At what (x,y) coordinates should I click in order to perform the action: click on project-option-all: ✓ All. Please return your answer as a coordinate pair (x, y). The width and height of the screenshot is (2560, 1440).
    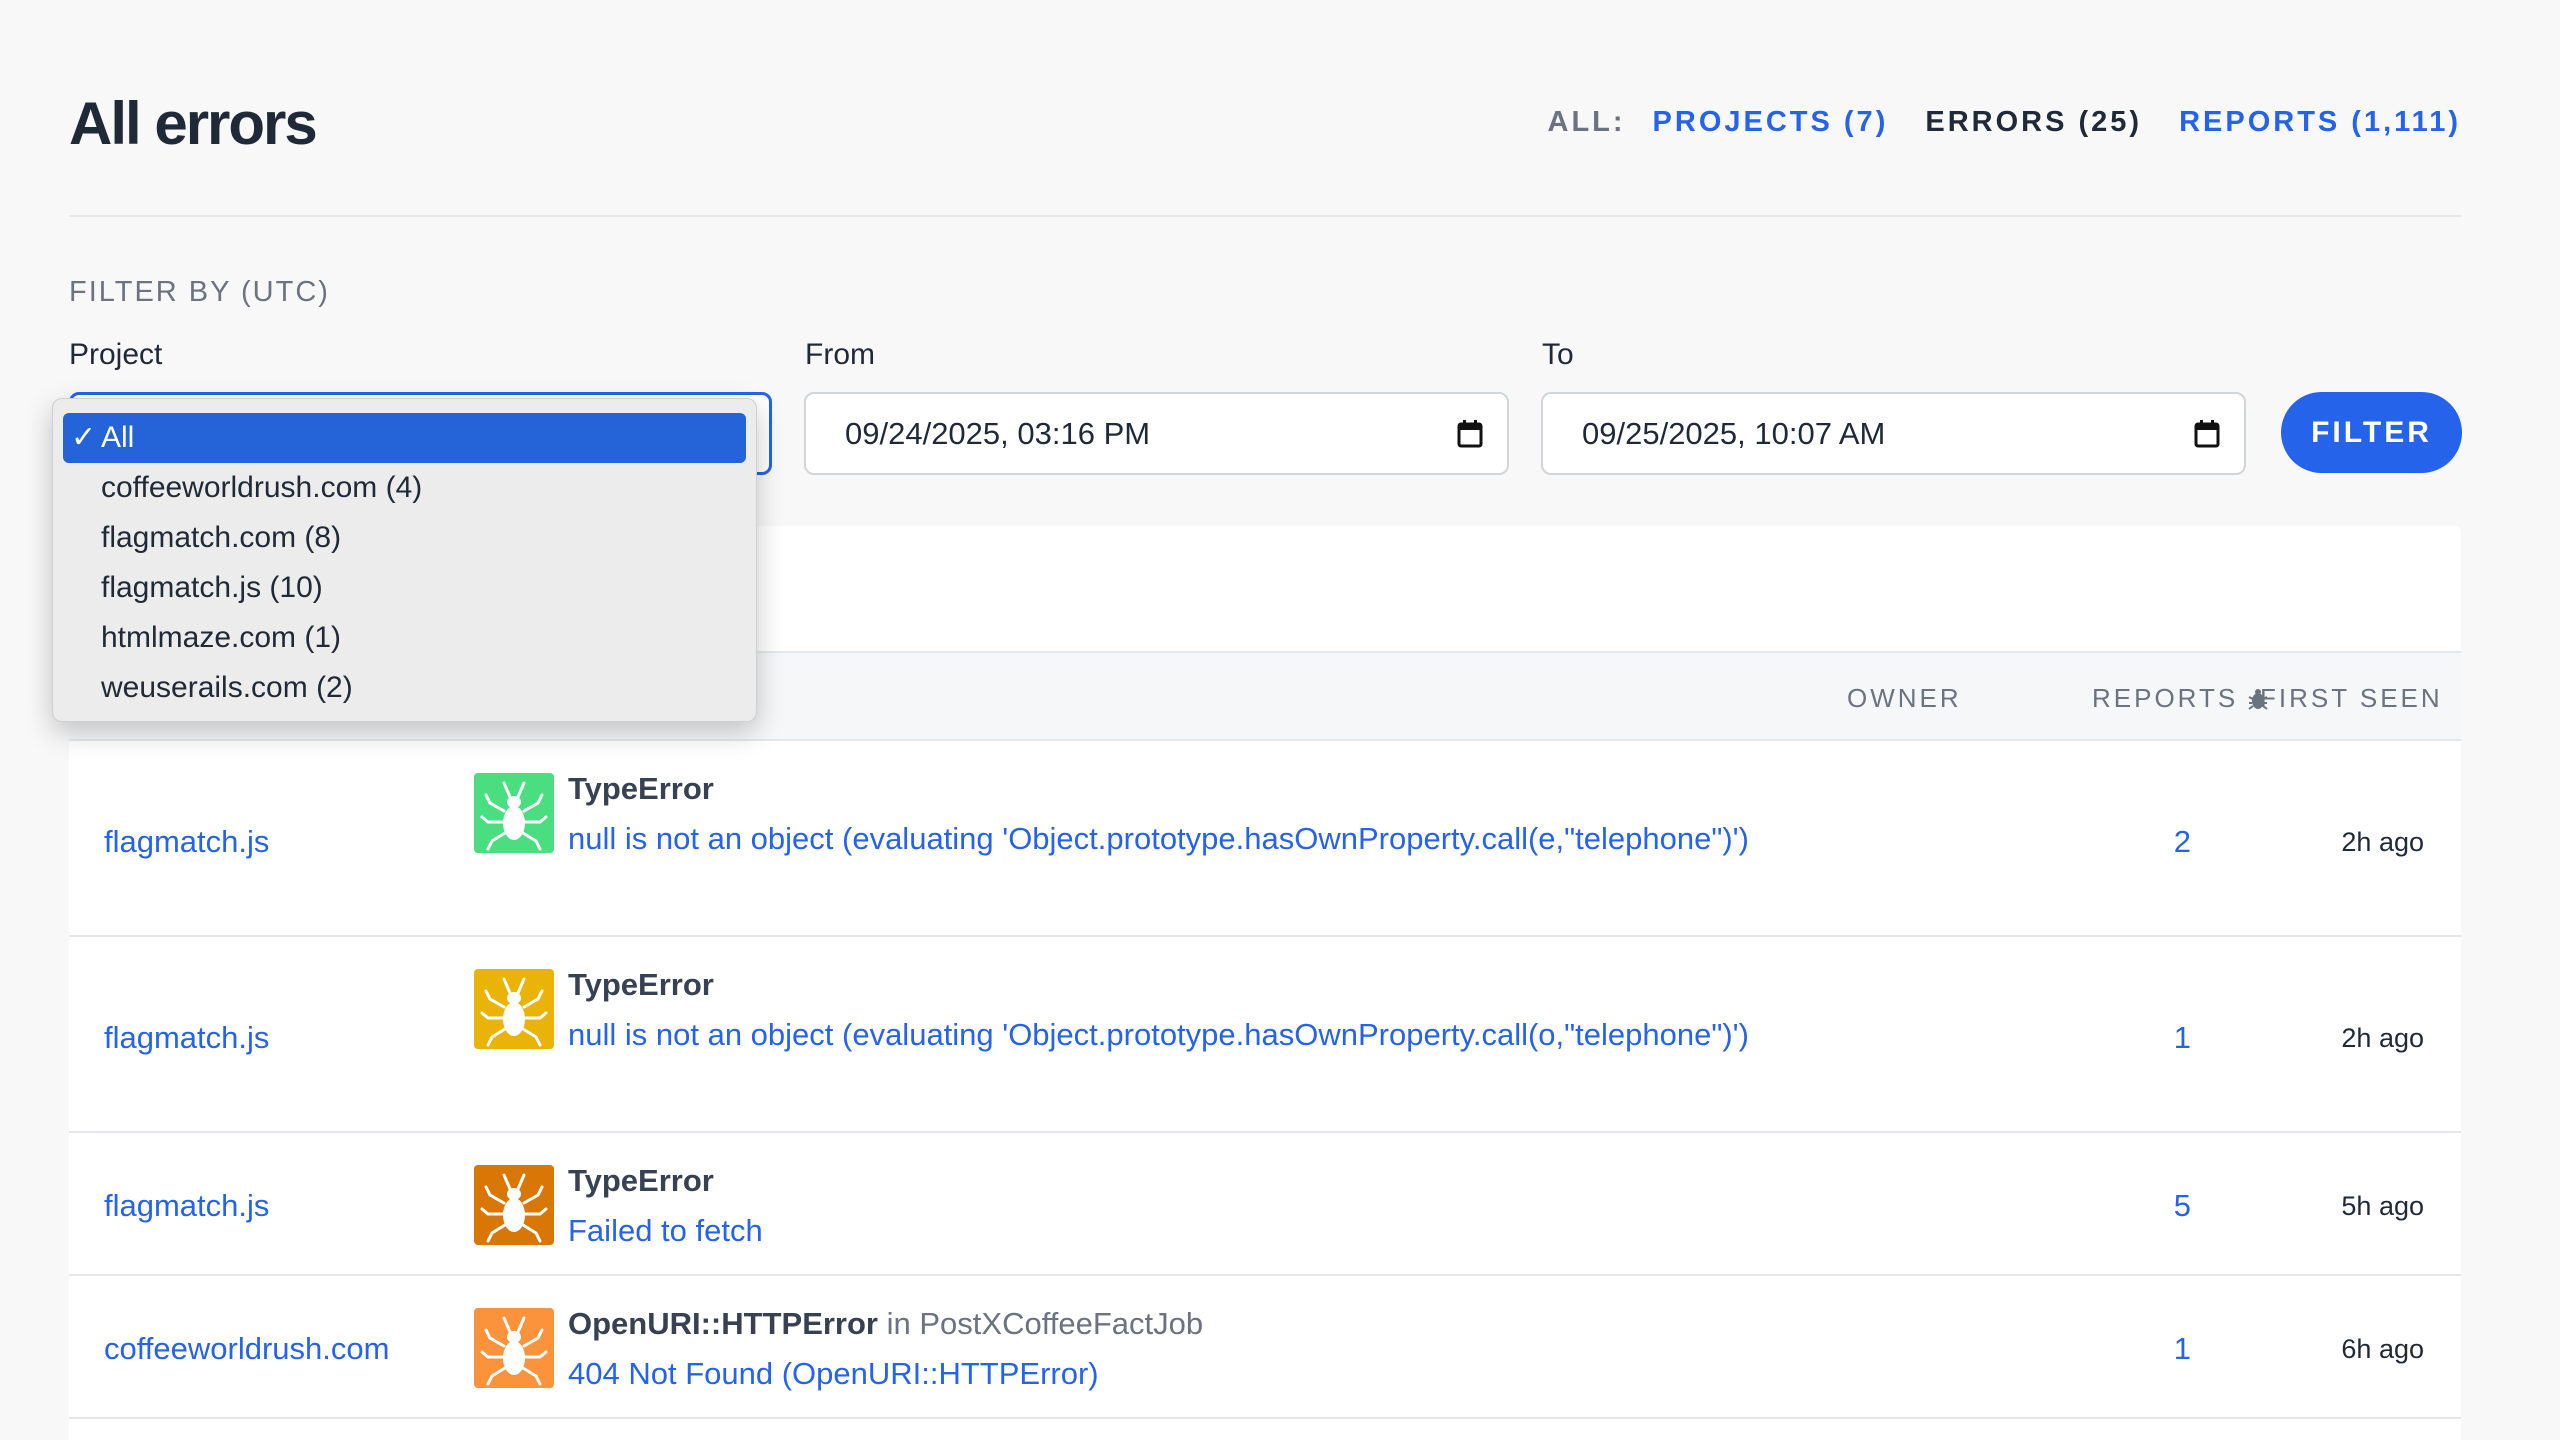
    Looking at the image, I should click on (404, 438).